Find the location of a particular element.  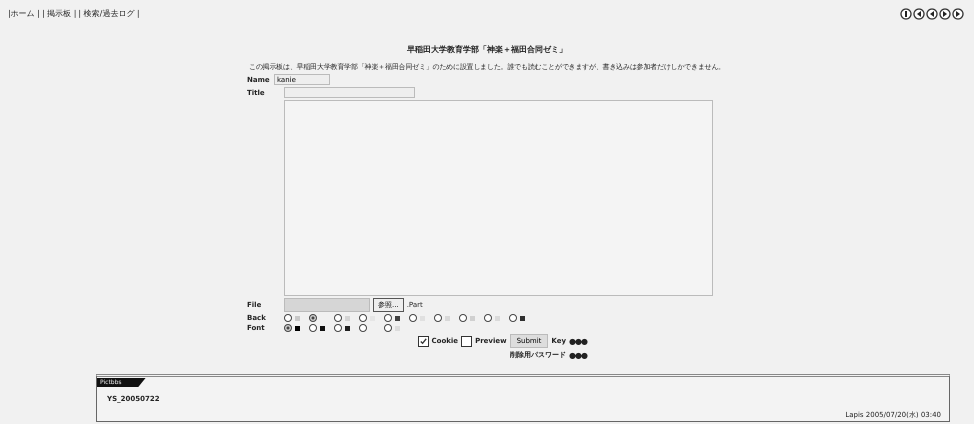

nav-link: | 掲示板 | is located at coordinates (59, 13).